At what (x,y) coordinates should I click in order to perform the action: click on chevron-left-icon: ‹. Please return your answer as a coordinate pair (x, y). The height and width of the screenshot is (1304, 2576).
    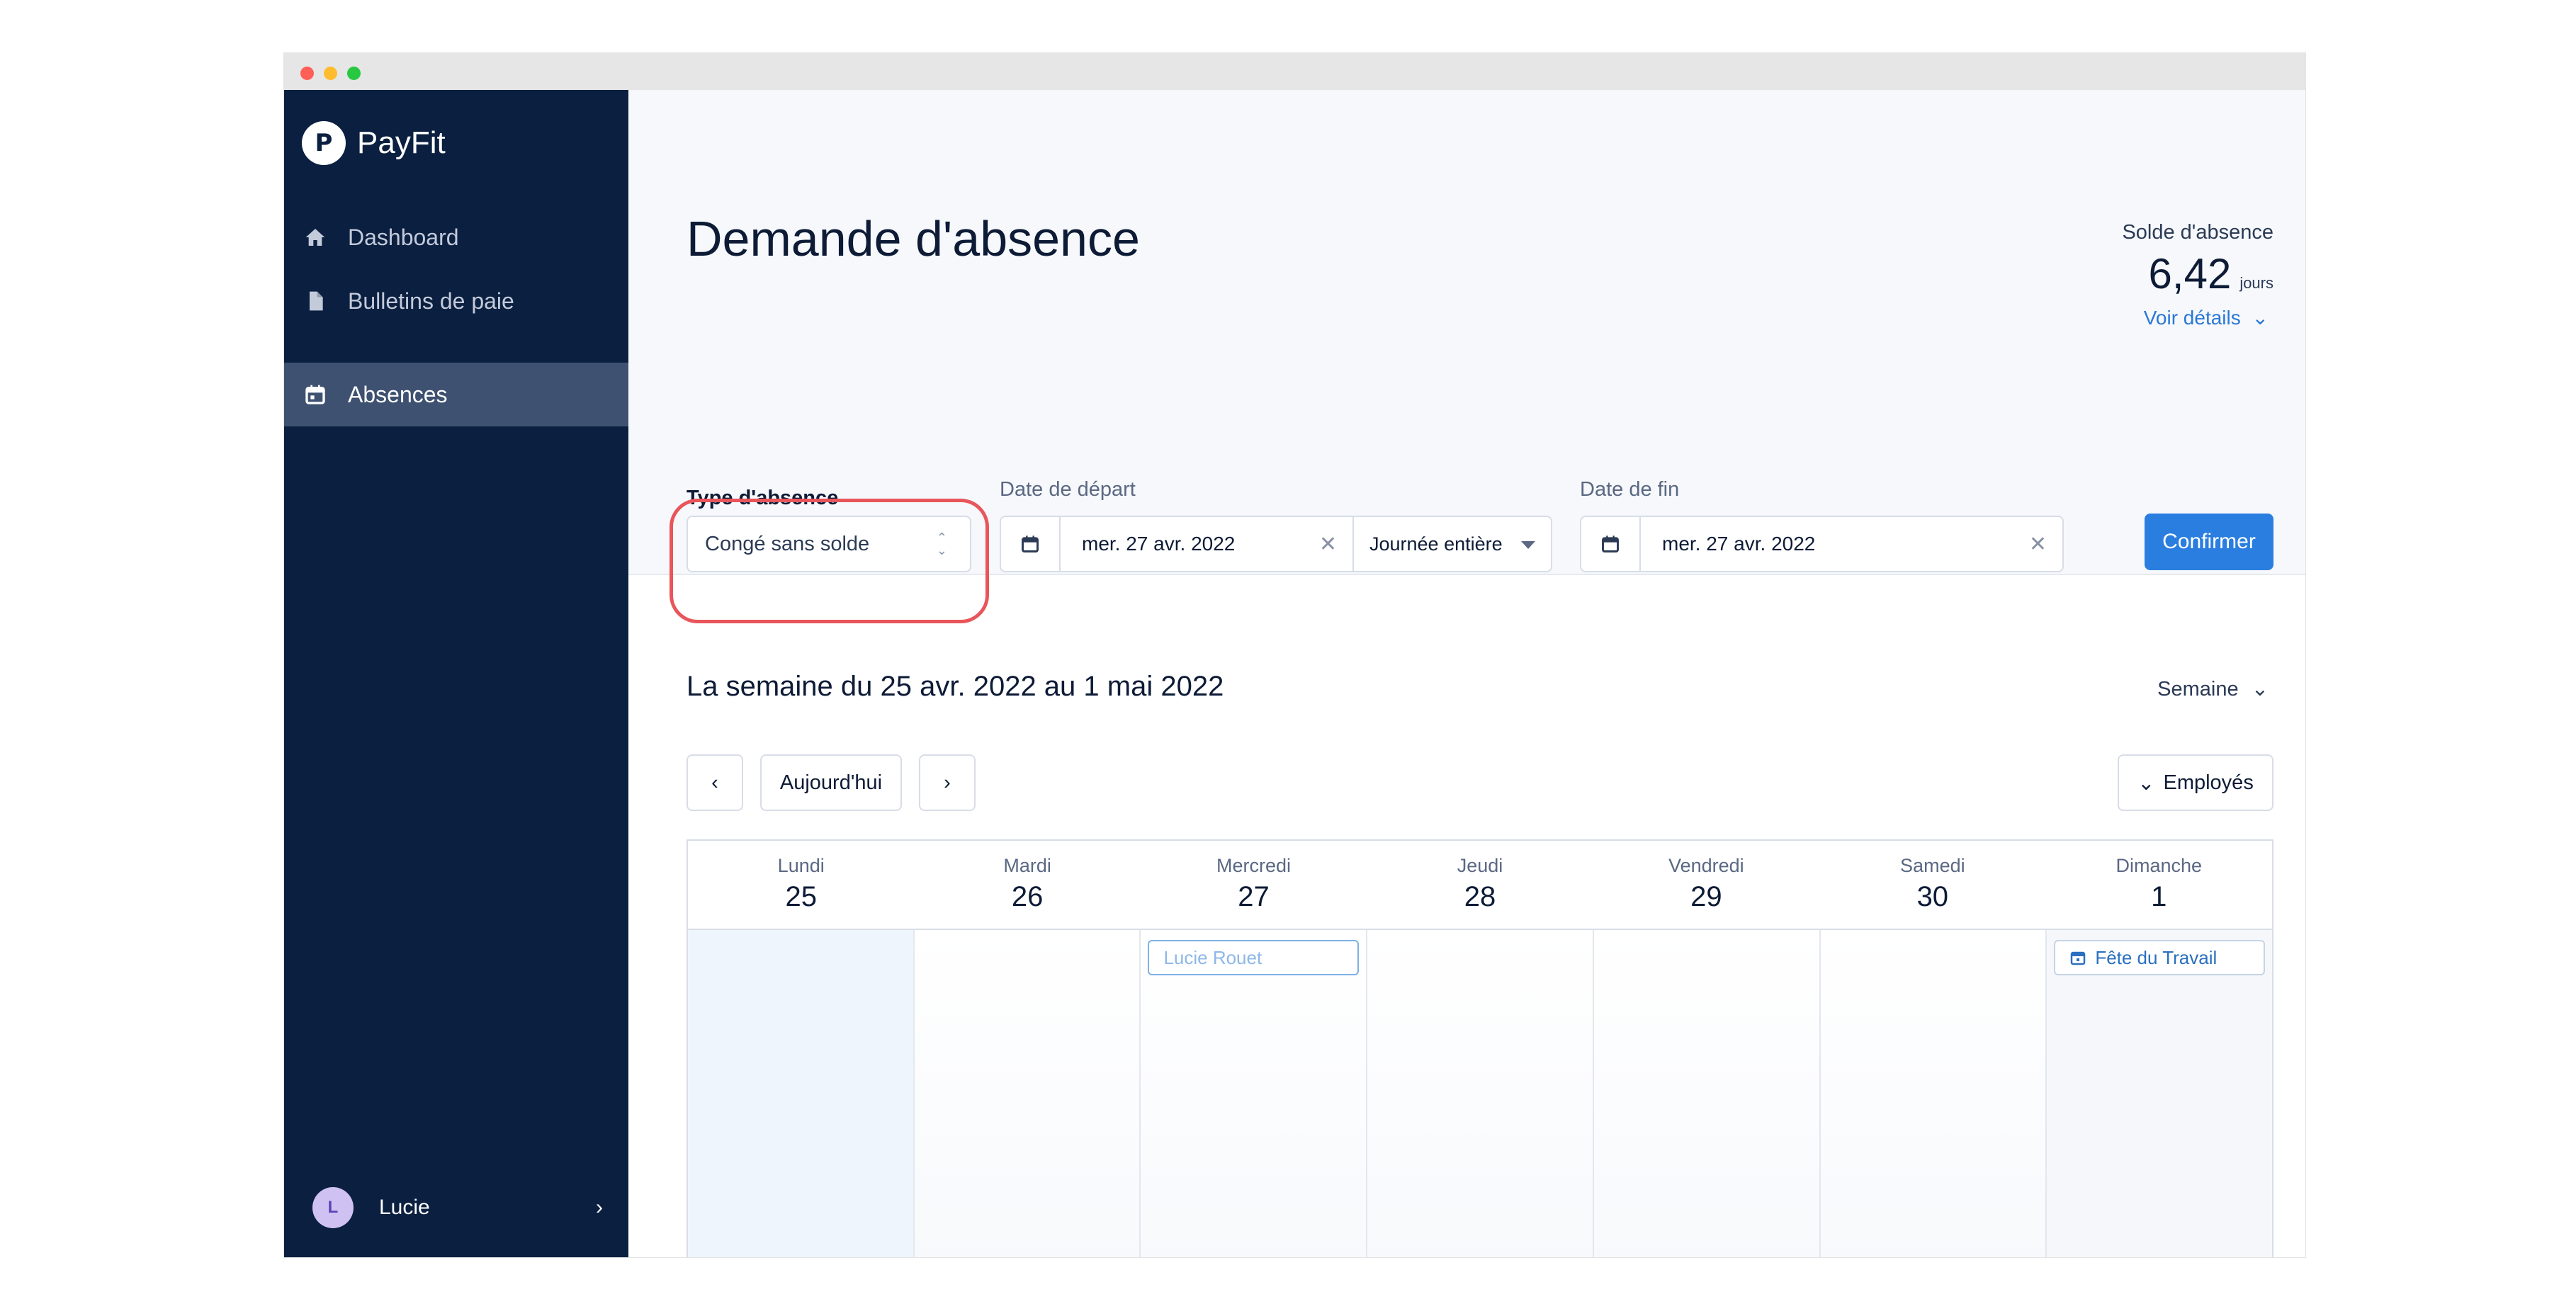
    Looking at the image, I should click on (714, 782).